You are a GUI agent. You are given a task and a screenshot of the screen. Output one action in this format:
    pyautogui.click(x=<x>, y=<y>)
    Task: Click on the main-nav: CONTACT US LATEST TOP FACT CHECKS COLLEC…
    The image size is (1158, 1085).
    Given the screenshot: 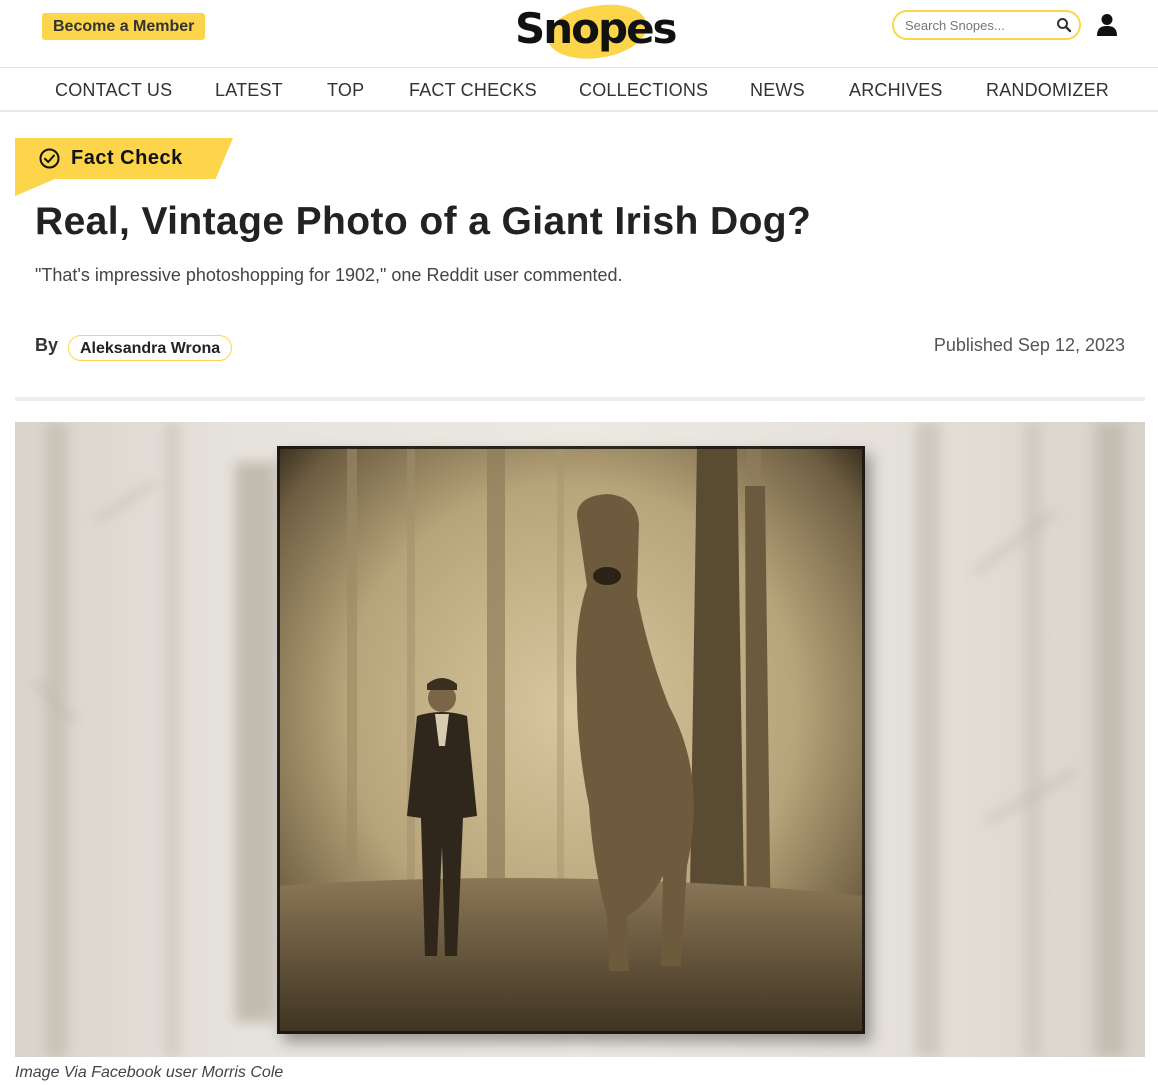 What is the action you would take?
    pyautogui.click(x=579, y=90)
    